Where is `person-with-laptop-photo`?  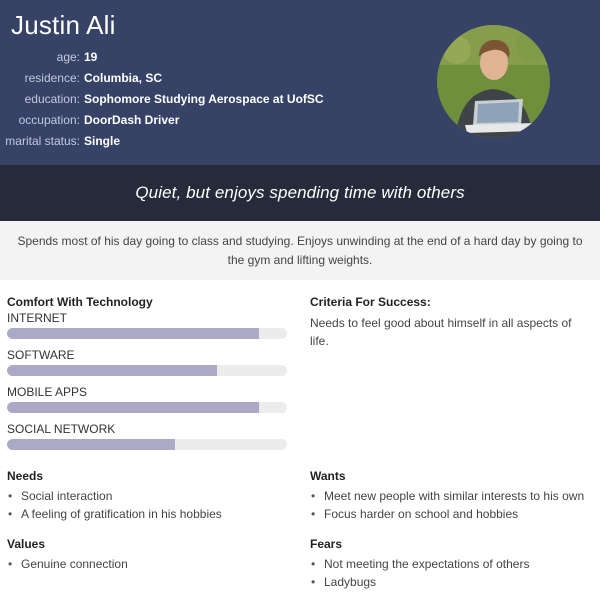
person-with-laptop-photo is located at coordinates (493, 81).